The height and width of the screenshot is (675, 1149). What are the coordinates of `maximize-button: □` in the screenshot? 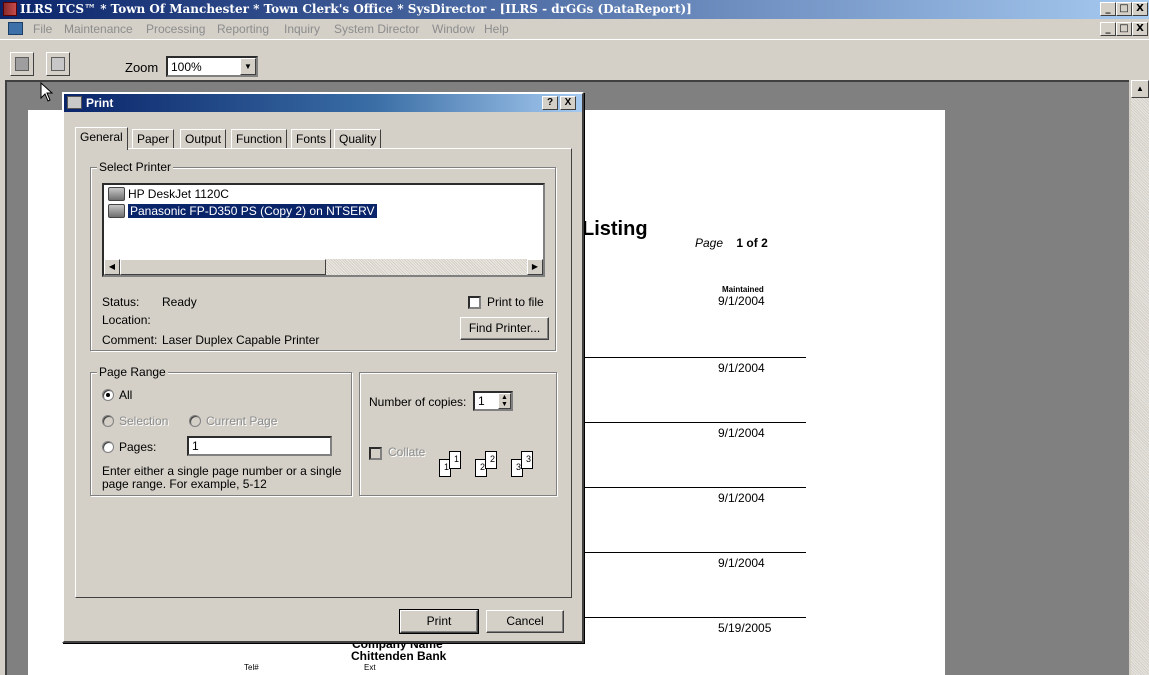 It's located at (1124, 9).